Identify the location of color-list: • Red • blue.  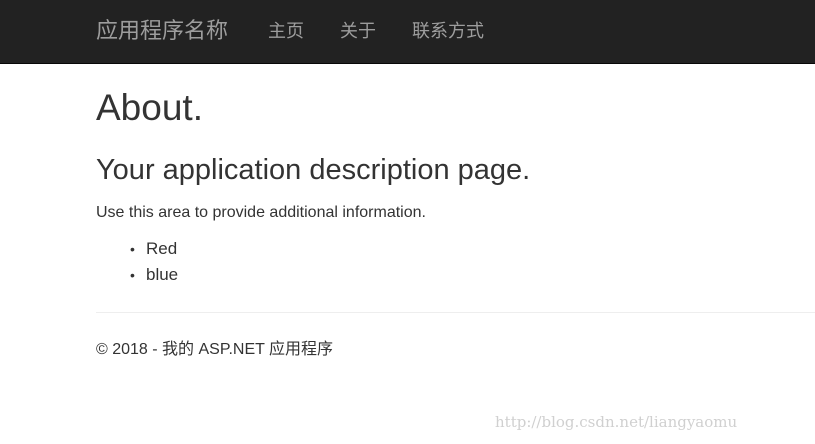
(154, 262).